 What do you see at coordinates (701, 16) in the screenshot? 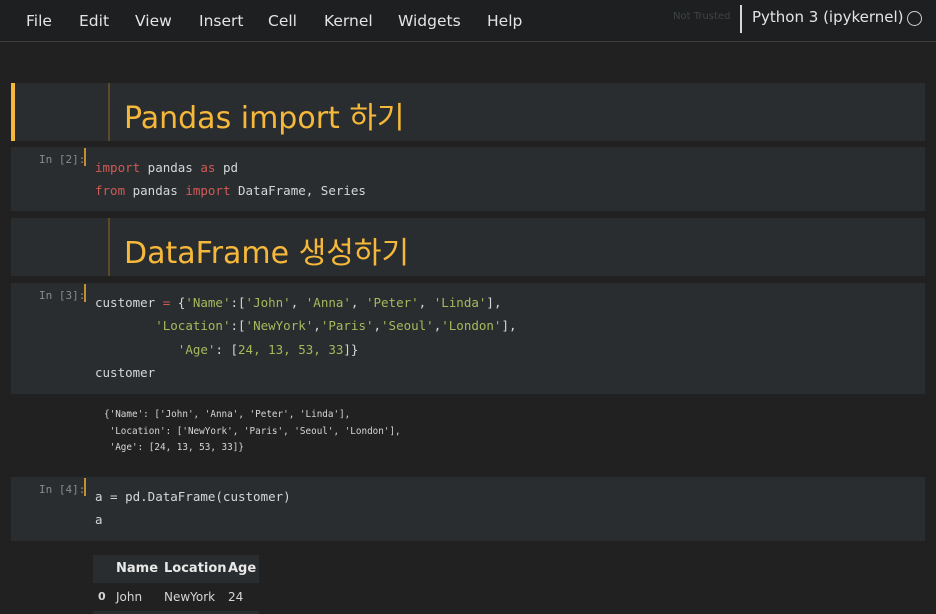
I see `trust-indicator: Not Trusted` at bounding box center [701, 16].